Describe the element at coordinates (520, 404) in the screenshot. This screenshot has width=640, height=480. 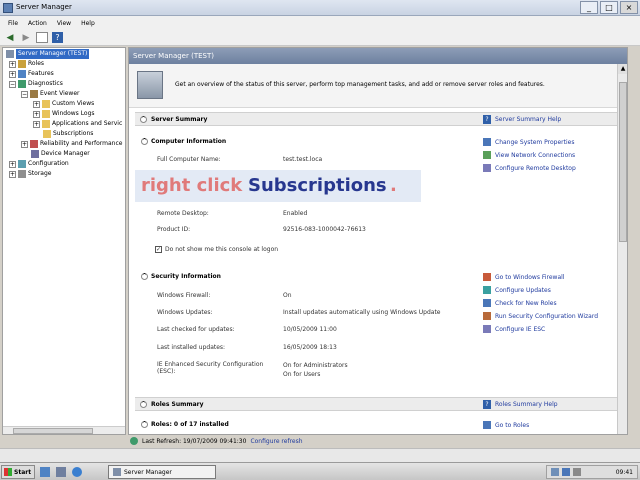
I see `roles-summary-help-link: ? Roles Summary Help` at that location.